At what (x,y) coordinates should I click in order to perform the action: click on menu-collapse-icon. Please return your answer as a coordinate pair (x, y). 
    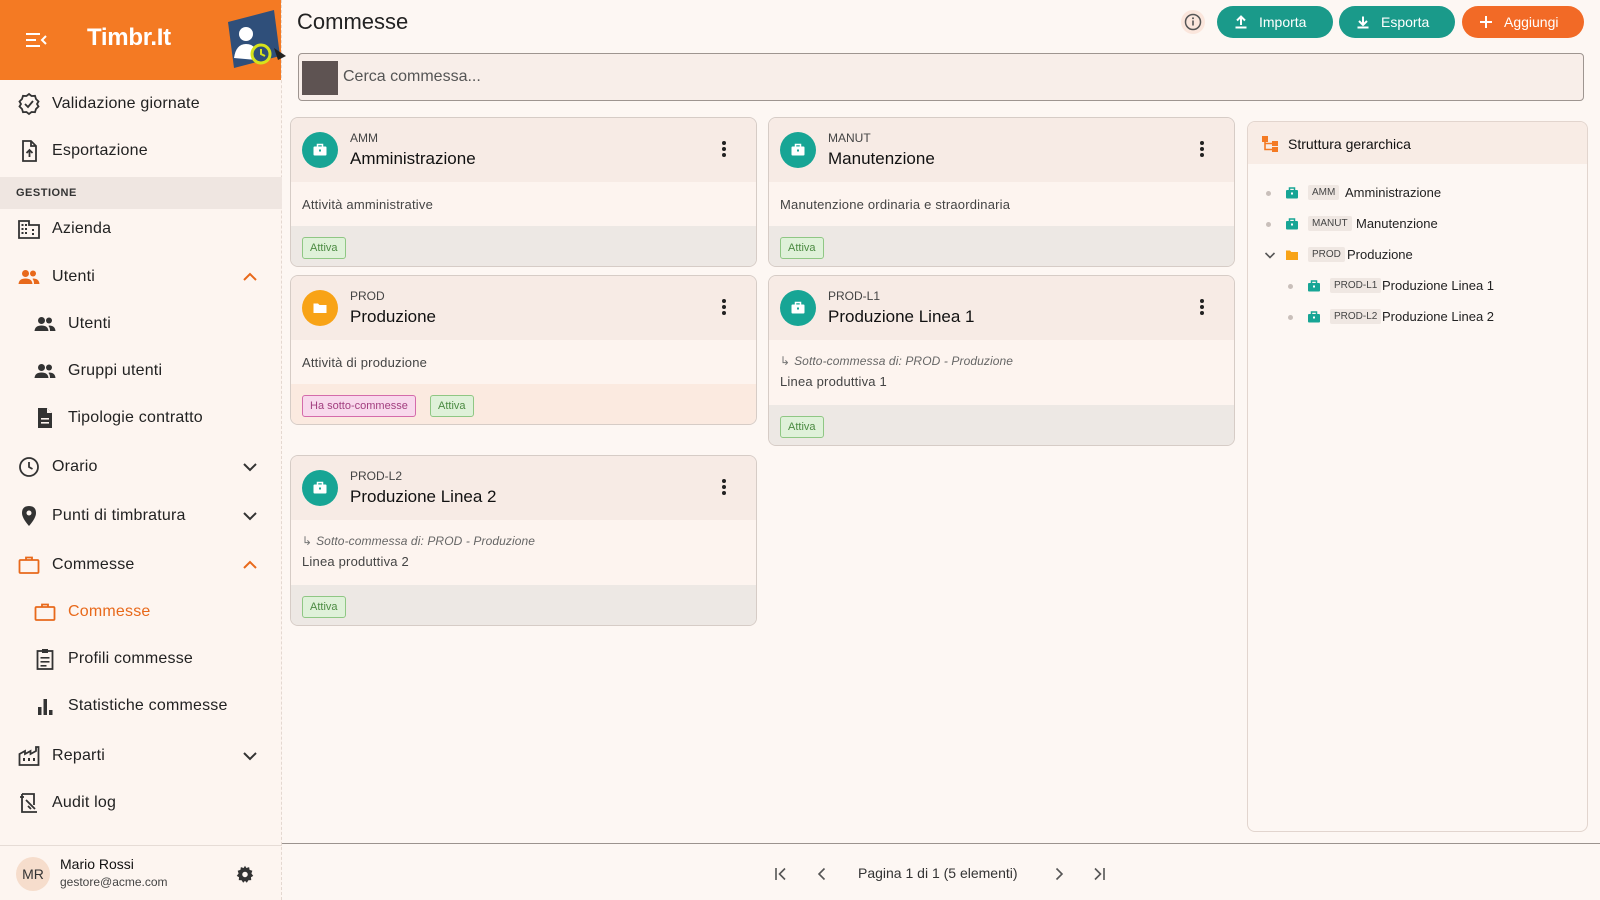
    Looking at the image, I should click on (36, 40).